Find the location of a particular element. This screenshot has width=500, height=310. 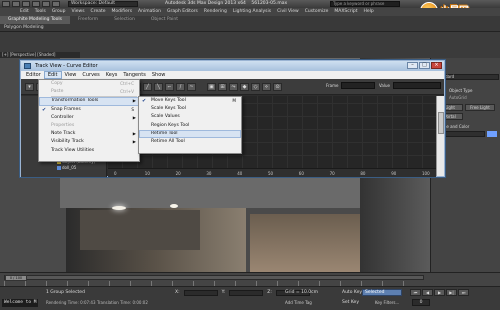

menu-modifiers: Modifiers is located at coordinates (122, 12).